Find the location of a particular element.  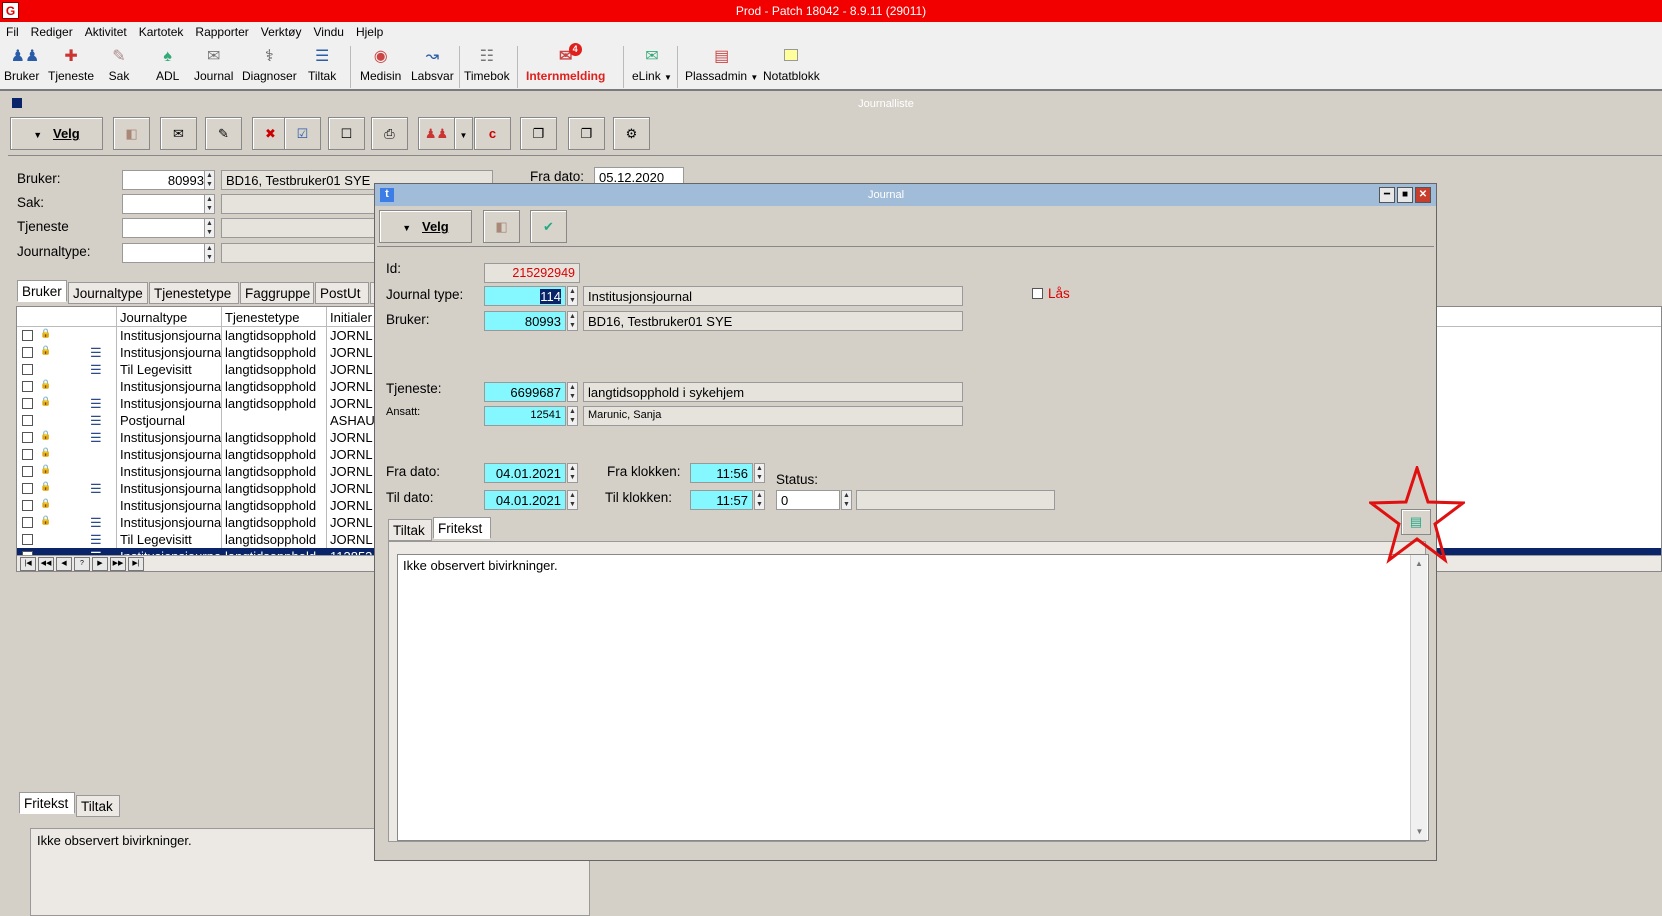

vertical-scrollbar: ▲ ▼ is located at coordinates (1418, 697).